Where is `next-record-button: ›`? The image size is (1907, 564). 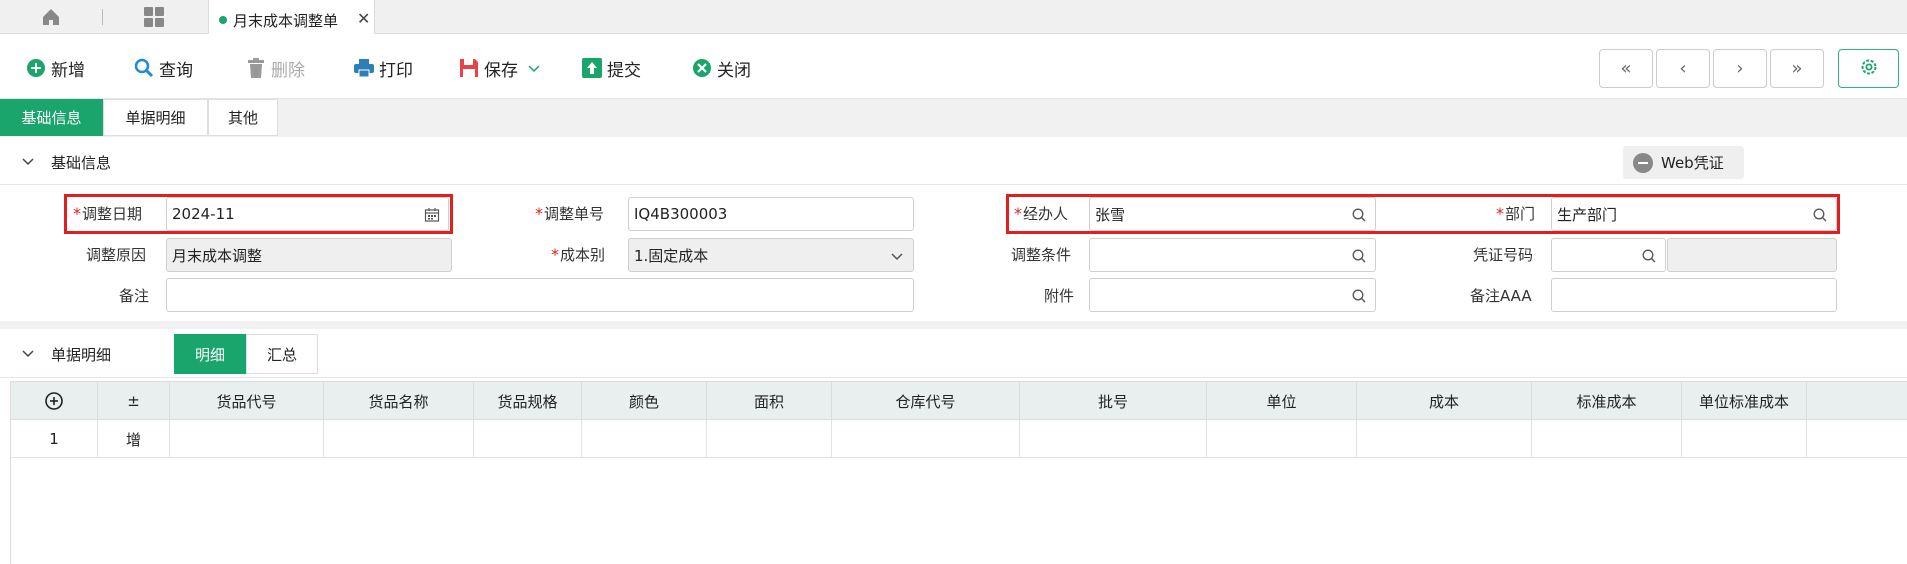 next-record-button: › is located at coordinates (1740, 68).